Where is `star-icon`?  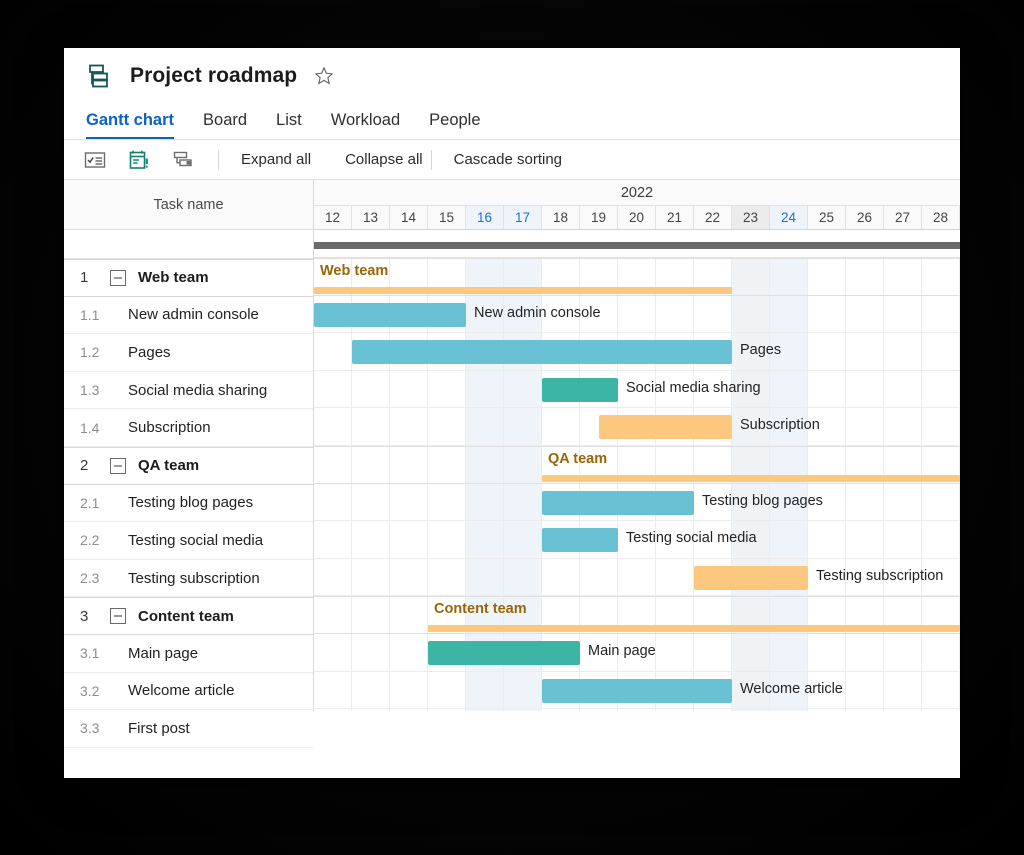
star-icon is located at coordinates (324, 76).